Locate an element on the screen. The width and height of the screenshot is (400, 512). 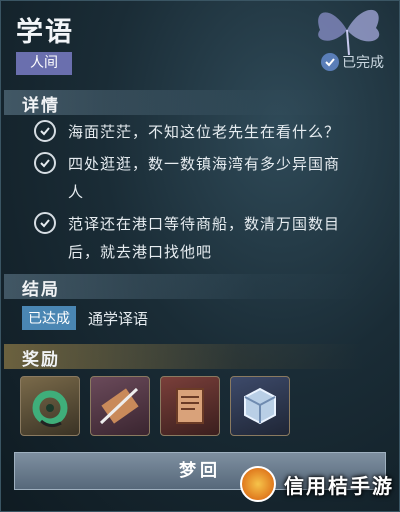
task-text: 四处逛逛，数一数镇海湾有多少异国商人 is located at coordinates (204, 178).